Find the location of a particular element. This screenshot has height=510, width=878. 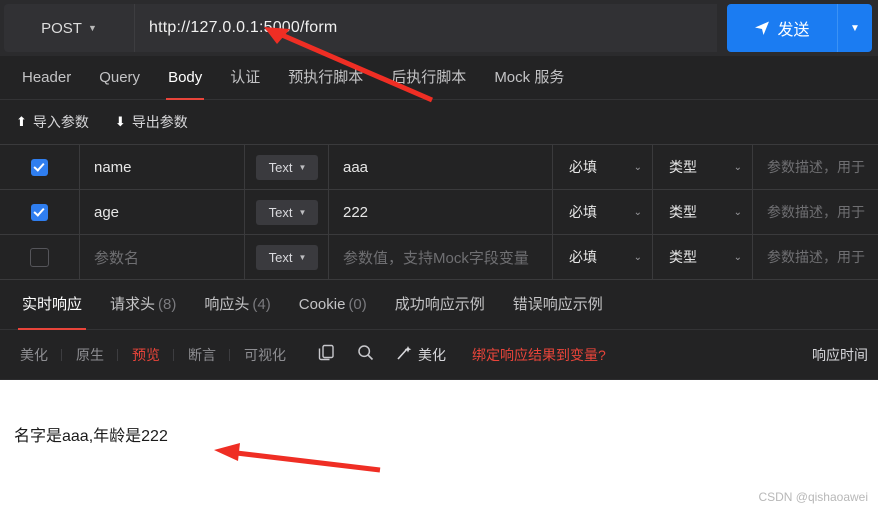

param-name-input: 参数名 is located at coordinates (162, 257).